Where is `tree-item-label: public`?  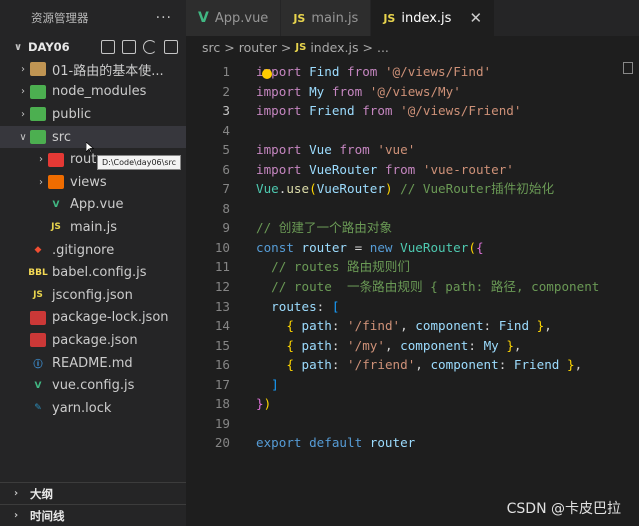 tree-item-label: public is located at coordinates (72, 114).